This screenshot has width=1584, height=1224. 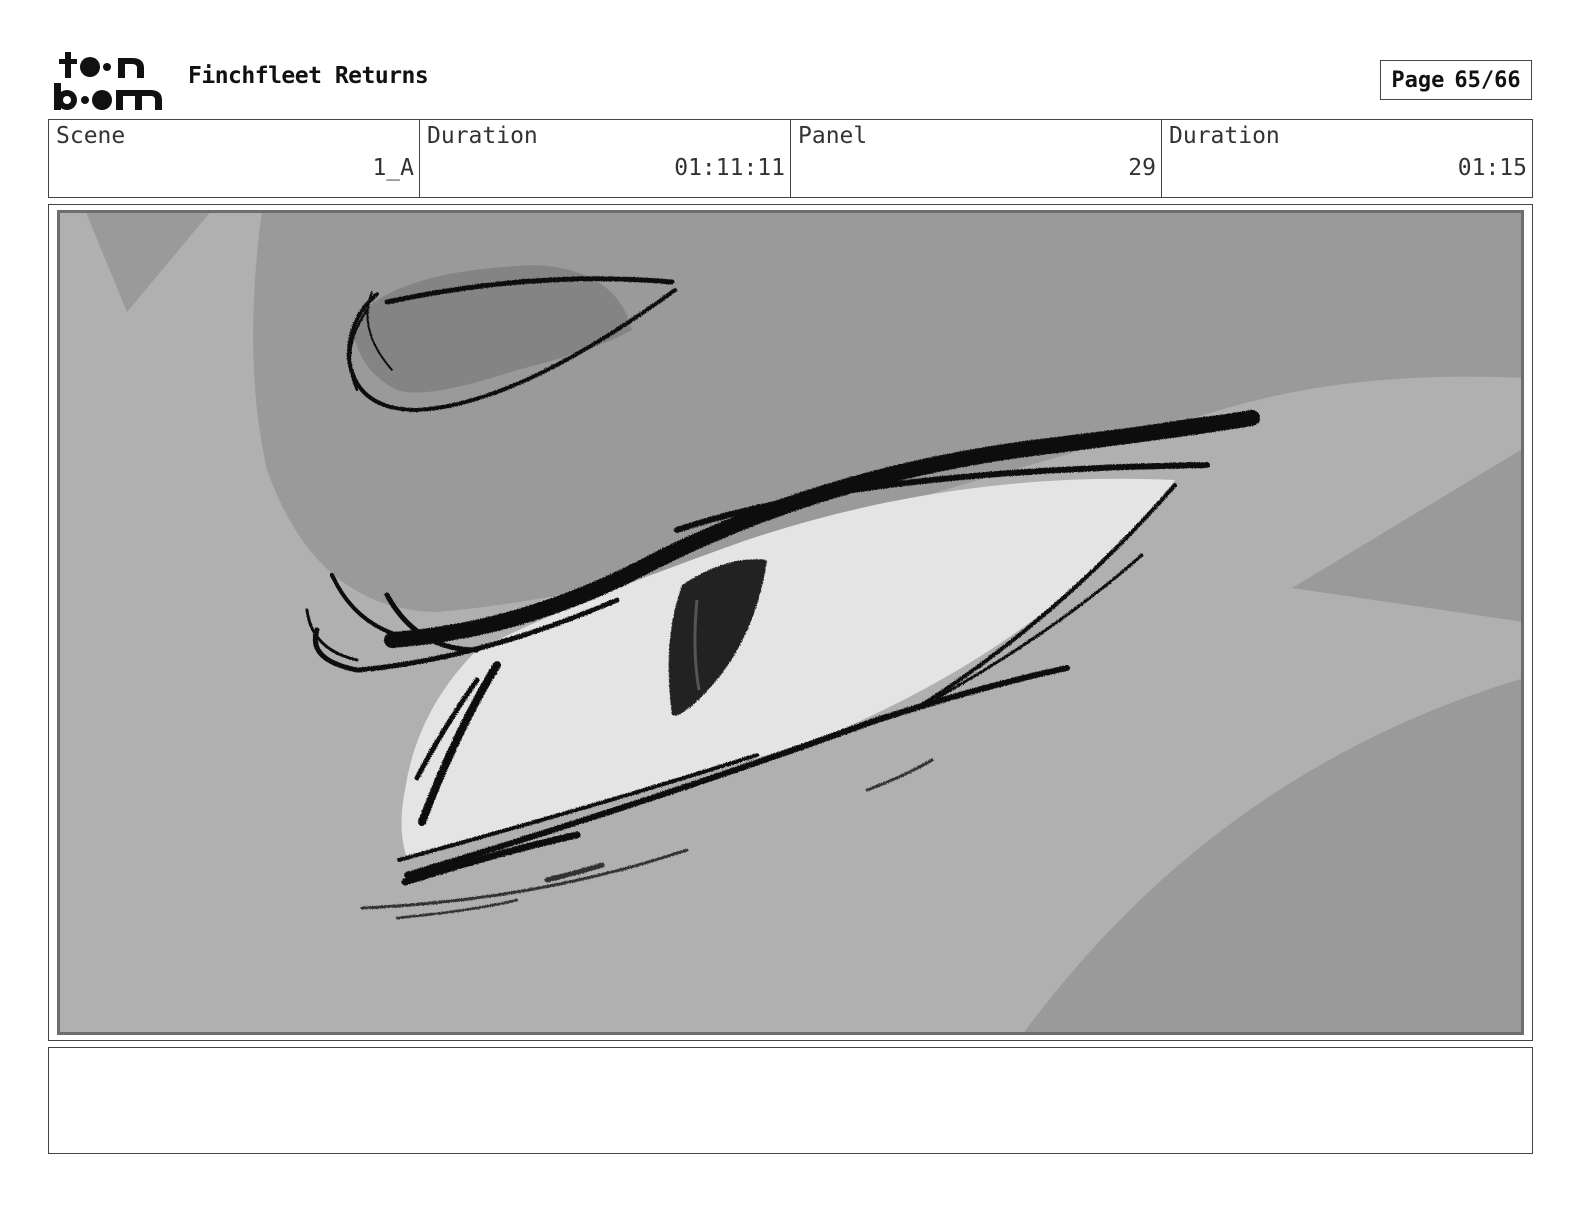 I want to click on scene-cell: Scene 1_A, so click(x=234, y=158).